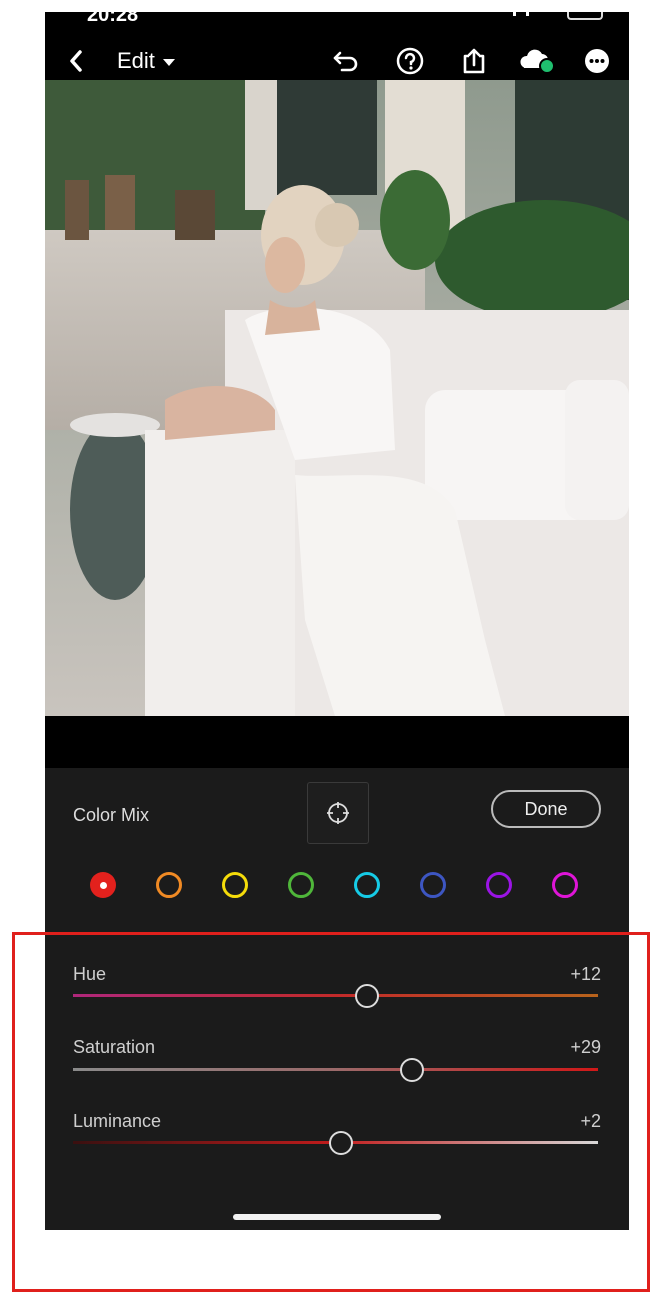  Describe the element at coordinates (113, 19) in the screenshot. I see `status-time: 20:28` at that location.